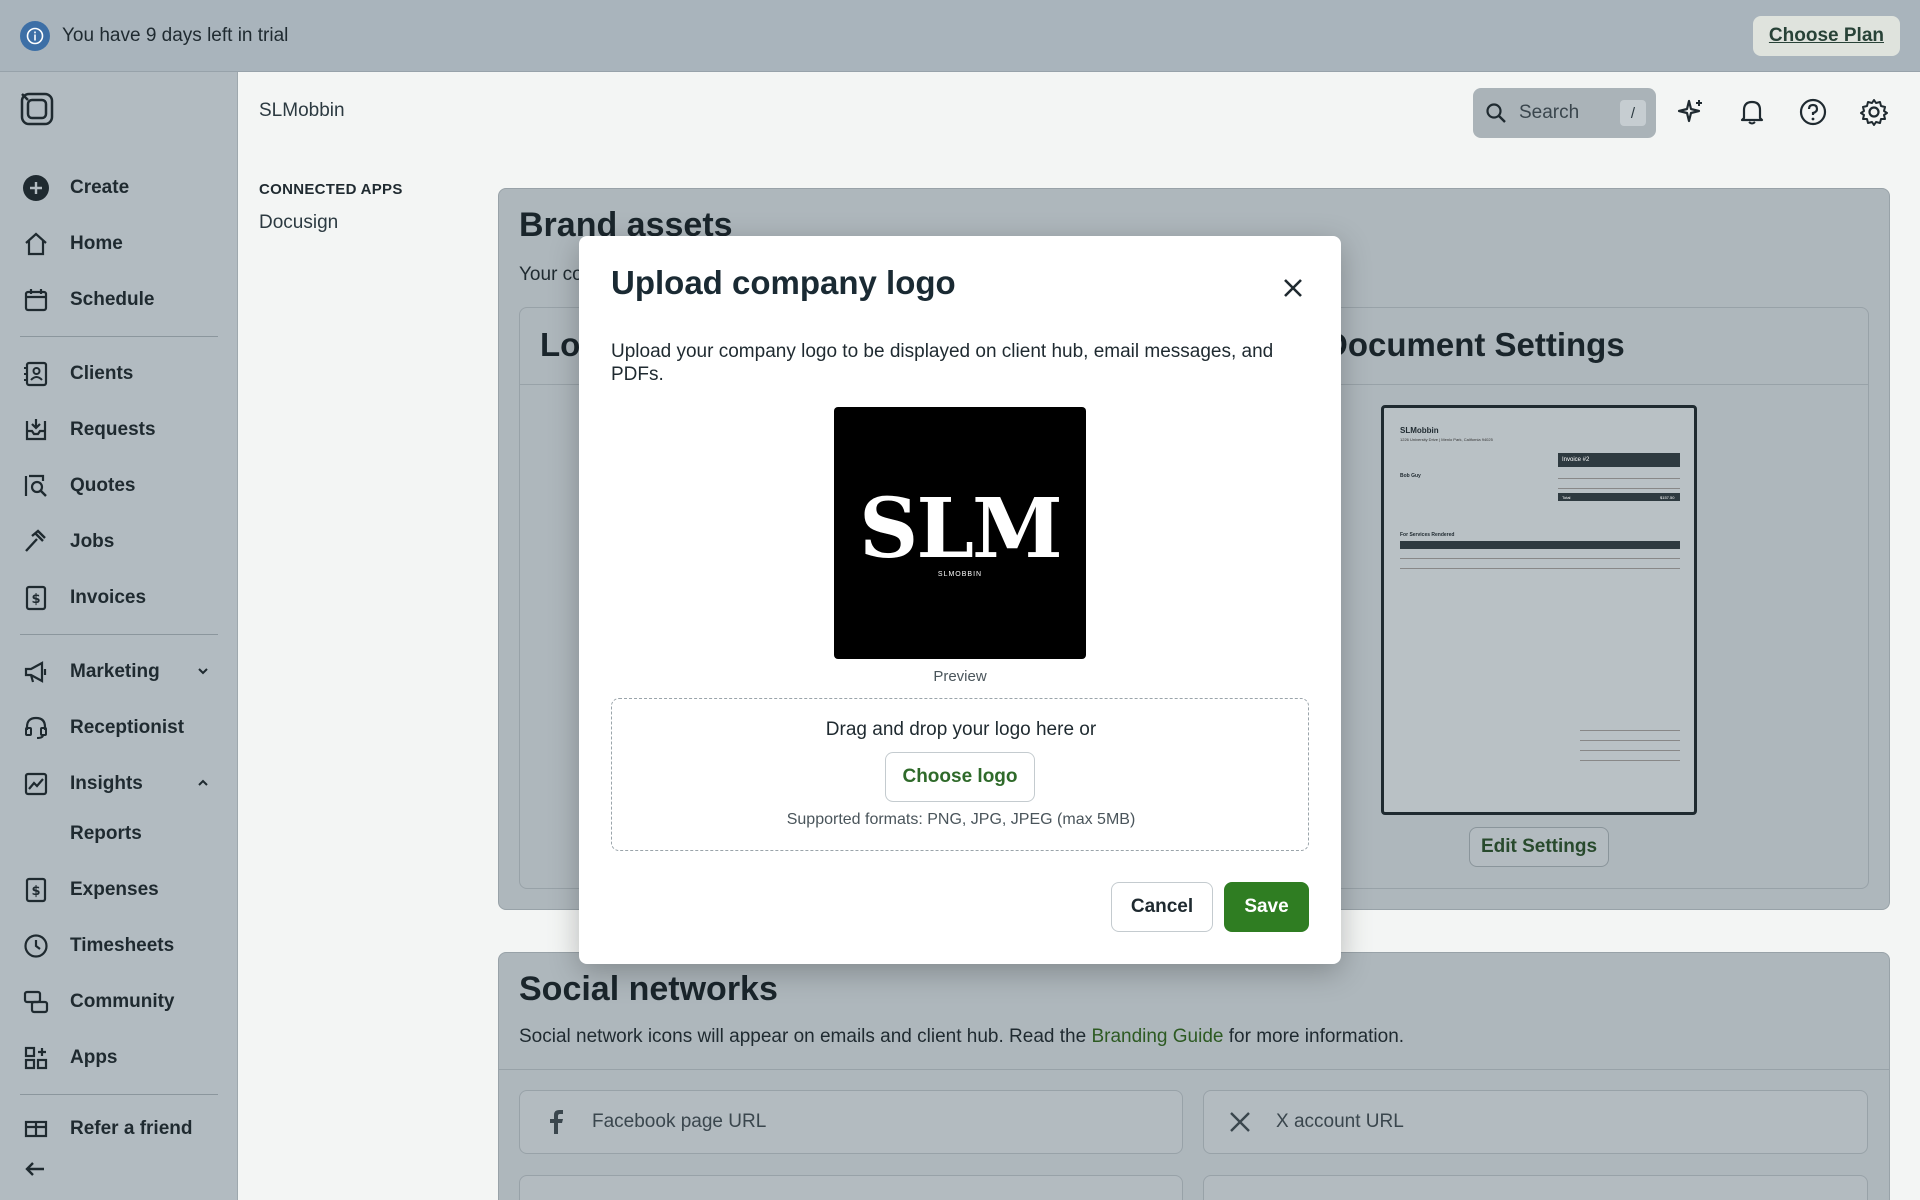 Image resolution: width=1920 pixels, height=1200 pixels. I want to click on sidebar-item-timesheets: Timesheets, so click(118, 946).